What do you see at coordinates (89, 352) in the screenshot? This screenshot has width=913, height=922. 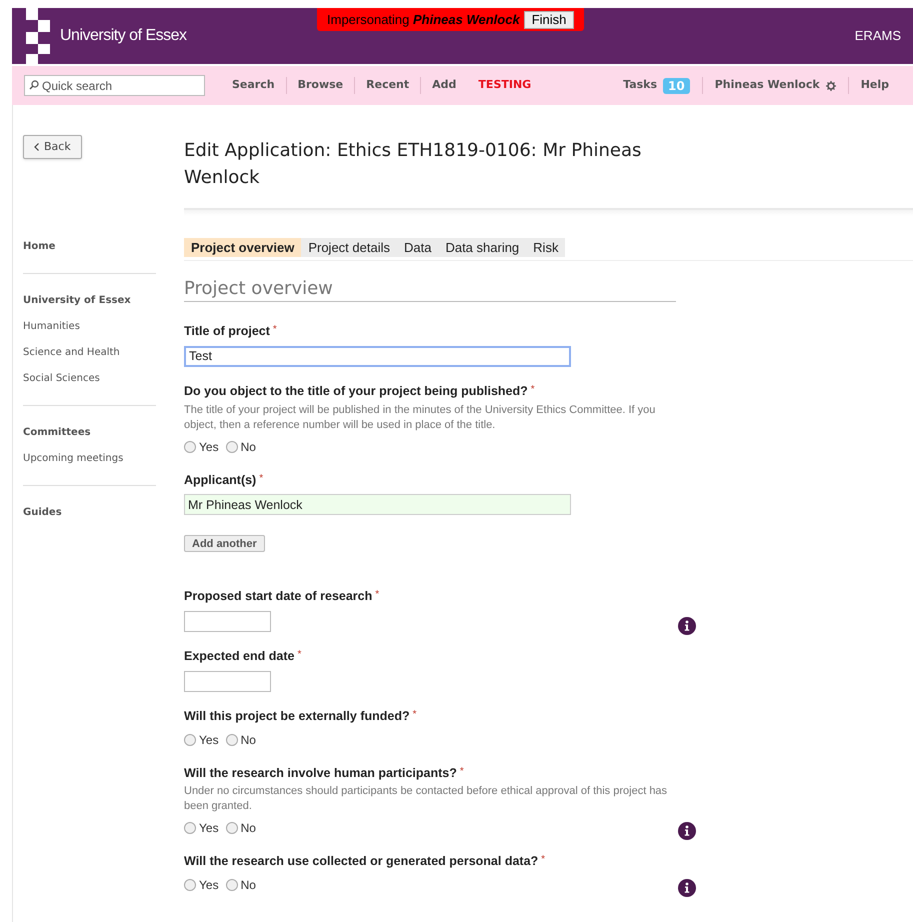 I see `sidebar-link: Science and Health` at bounding box center [89, 352].